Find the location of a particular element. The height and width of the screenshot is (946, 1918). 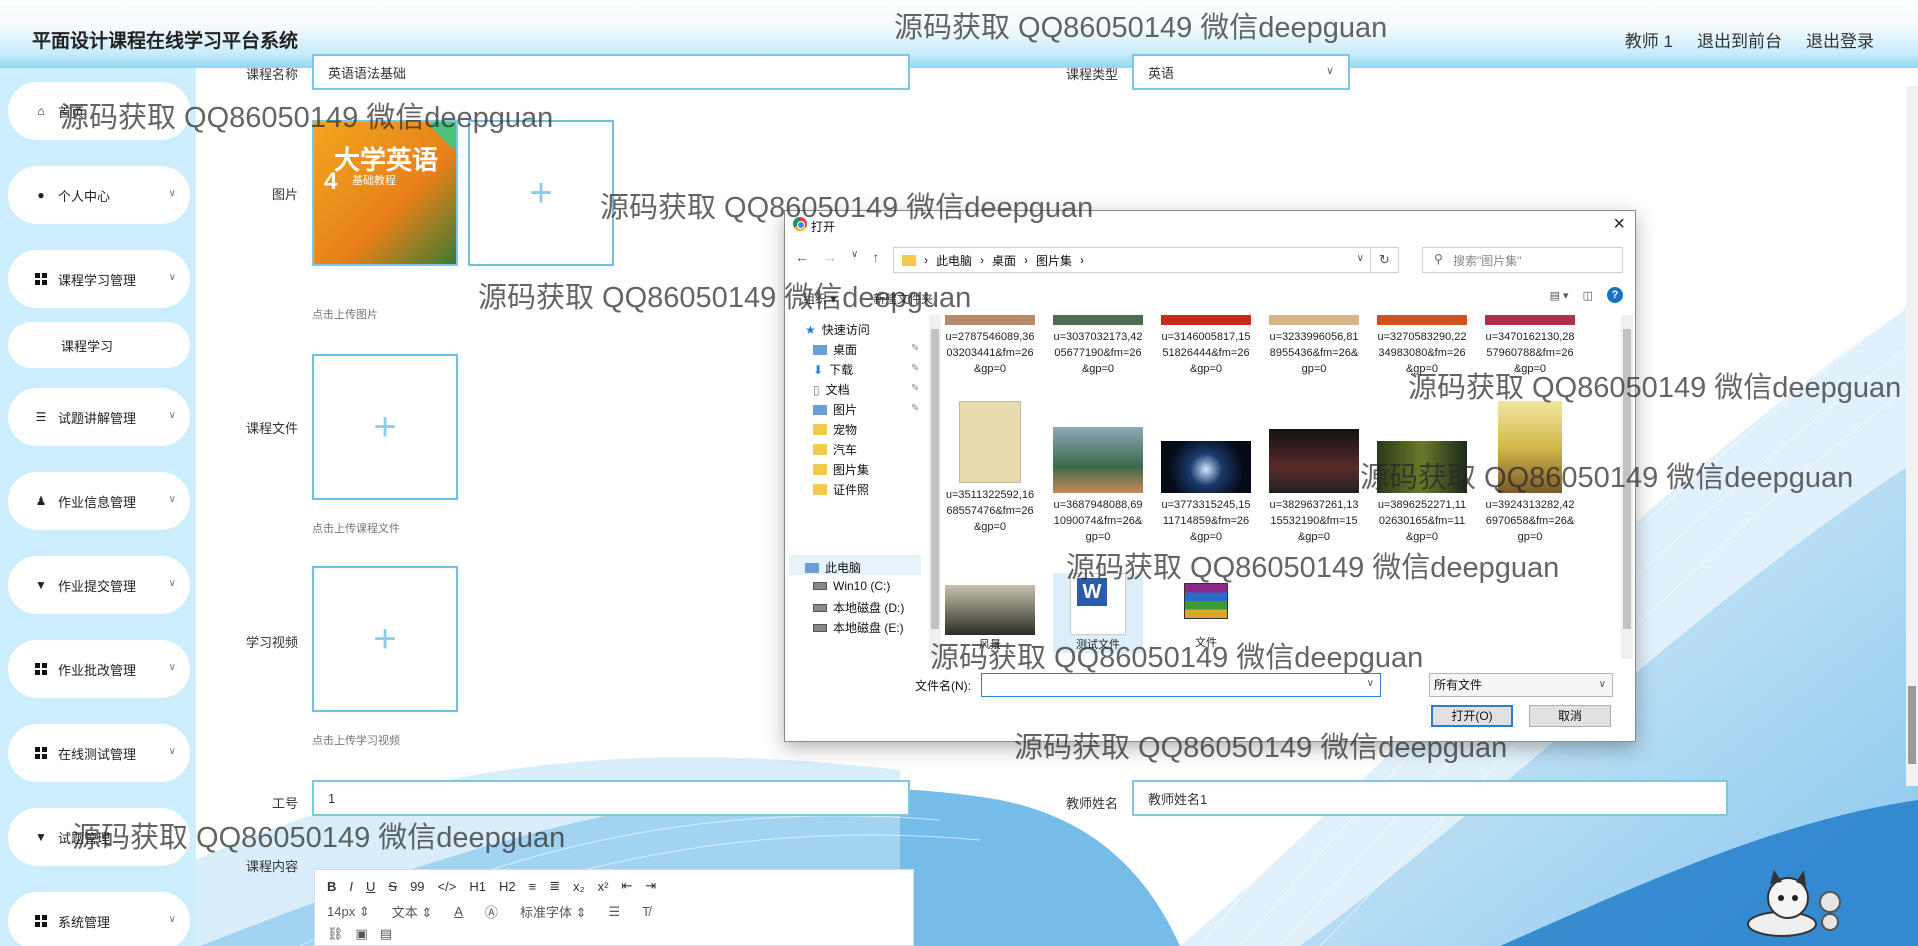

file-item: u=3924313282,426970658&fm=26&gp=0 is located at coordinates (1530, 473).